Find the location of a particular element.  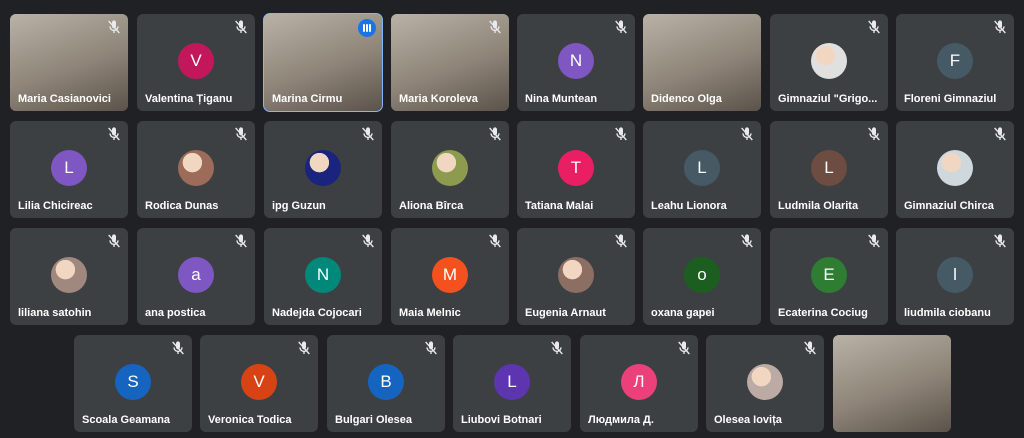

participant-tile: Eugenia Arnaut is located at coordinates (576, 276).